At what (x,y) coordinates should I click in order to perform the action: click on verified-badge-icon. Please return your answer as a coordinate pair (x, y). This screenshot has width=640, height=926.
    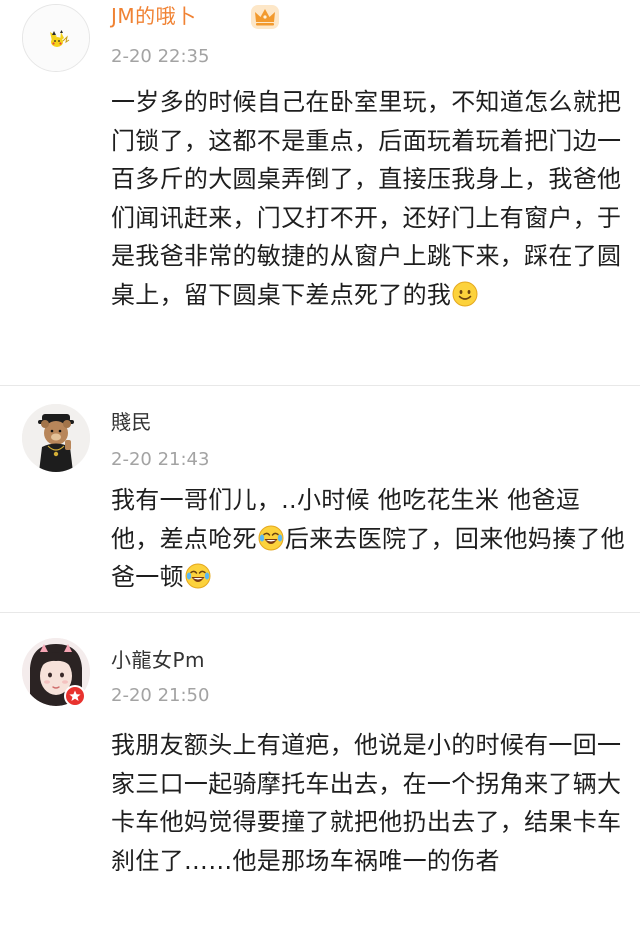
    Looking at the image, I should click on (75, 696).